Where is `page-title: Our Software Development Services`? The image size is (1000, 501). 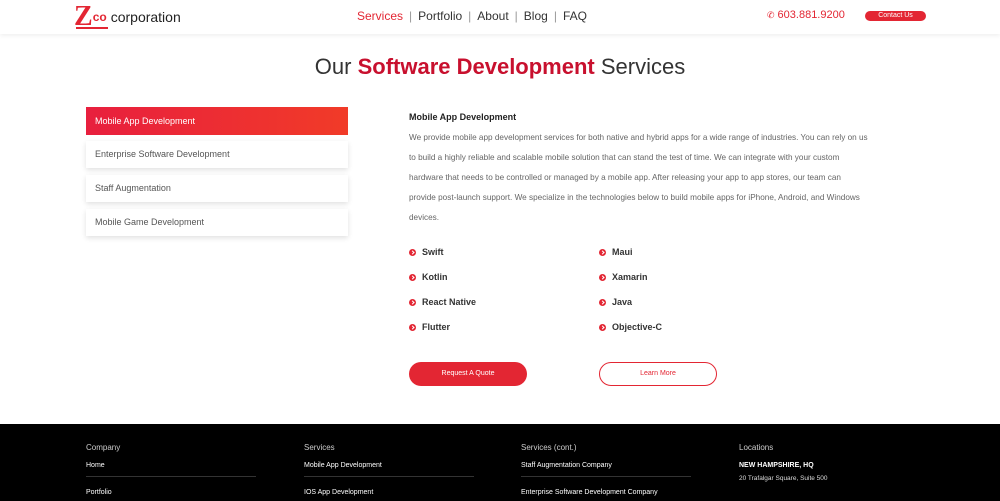 page-title: Our Software Development Services is located at coordinates (500, 67).